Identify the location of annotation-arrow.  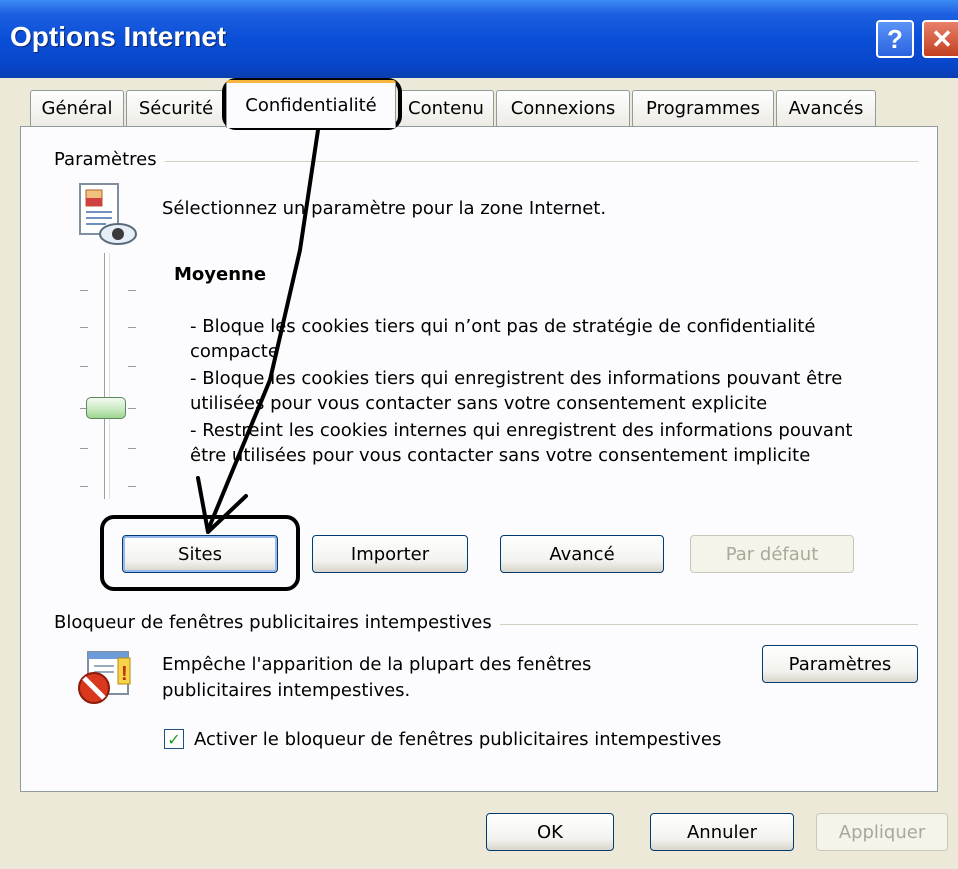
(258, 331).